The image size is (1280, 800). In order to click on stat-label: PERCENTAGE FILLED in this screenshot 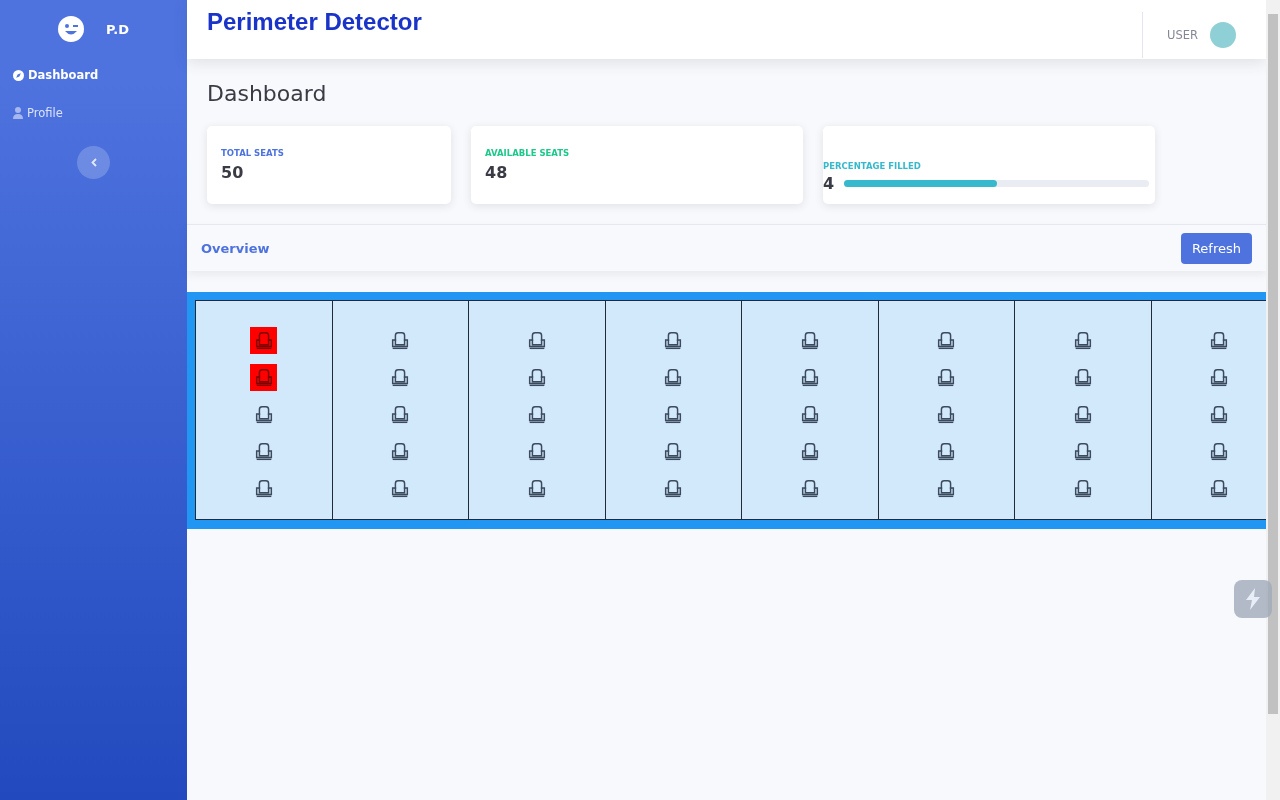, I will do `click(872, 166)`.